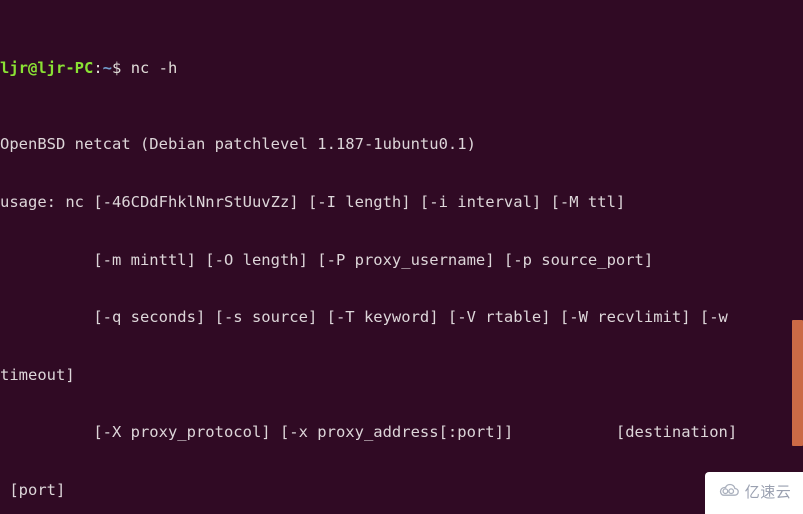 This screenshot has height=514, width=803. What do you see at coordinates (47, 67) in the screenshot?
I see `prompt-user-host: ljr@ljr-PC` at bounding box center [47, 67].